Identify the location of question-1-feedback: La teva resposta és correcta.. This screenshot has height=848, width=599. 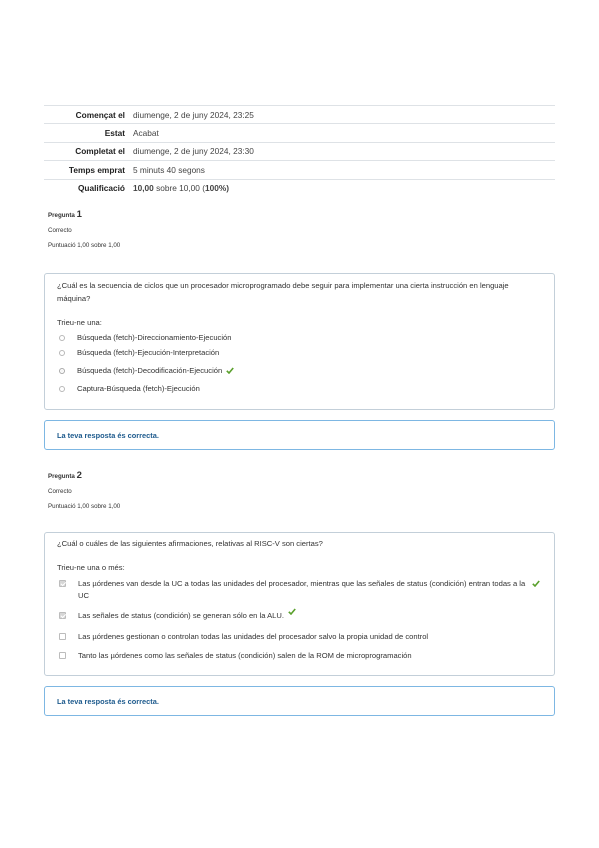
(299, 435).